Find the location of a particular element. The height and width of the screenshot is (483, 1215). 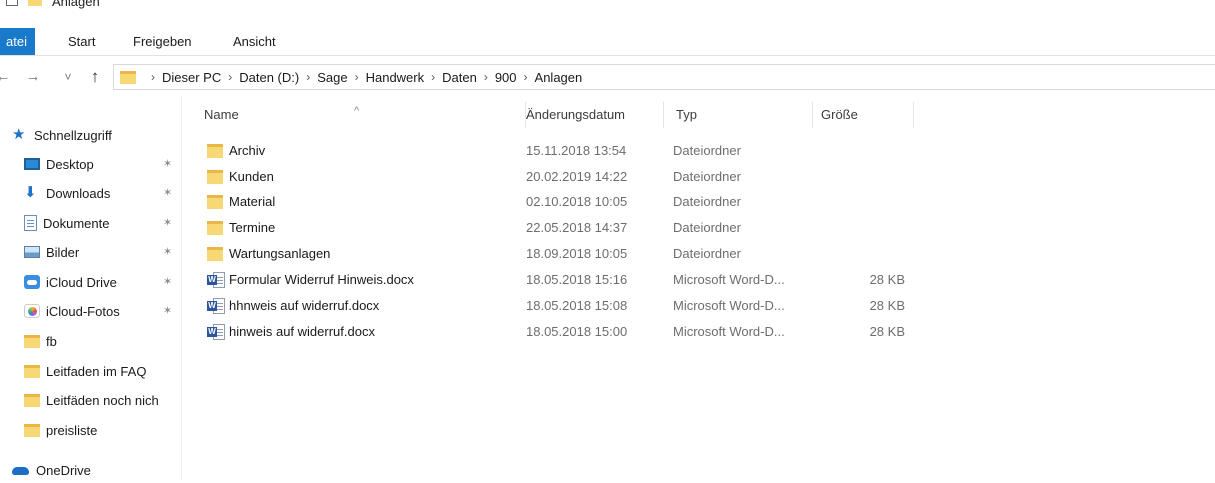

file-name: Formular Widerruf Hinweis.docx is located at coordinates (321, 279).